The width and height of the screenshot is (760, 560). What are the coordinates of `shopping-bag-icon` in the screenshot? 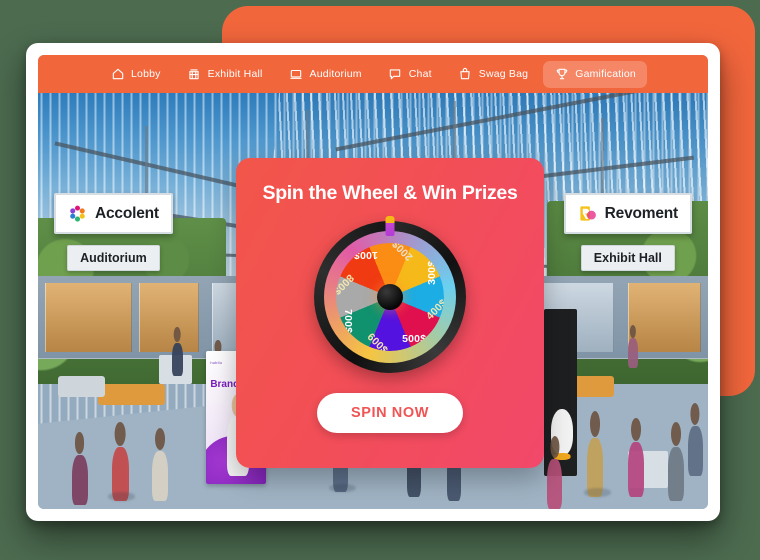 It's located at (465, 74).